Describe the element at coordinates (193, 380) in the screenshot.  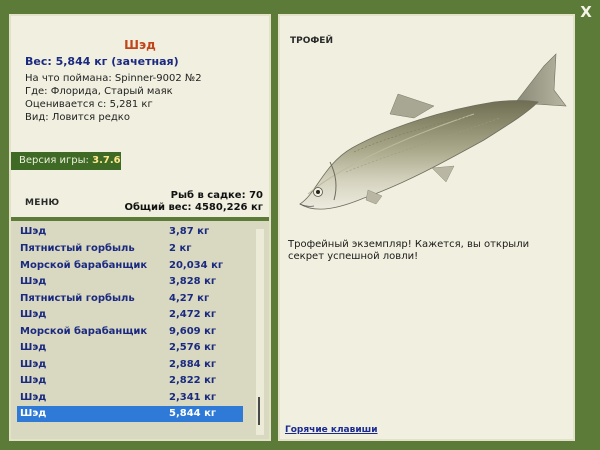
I see `catch-weight: 2,822 кг` at that location.